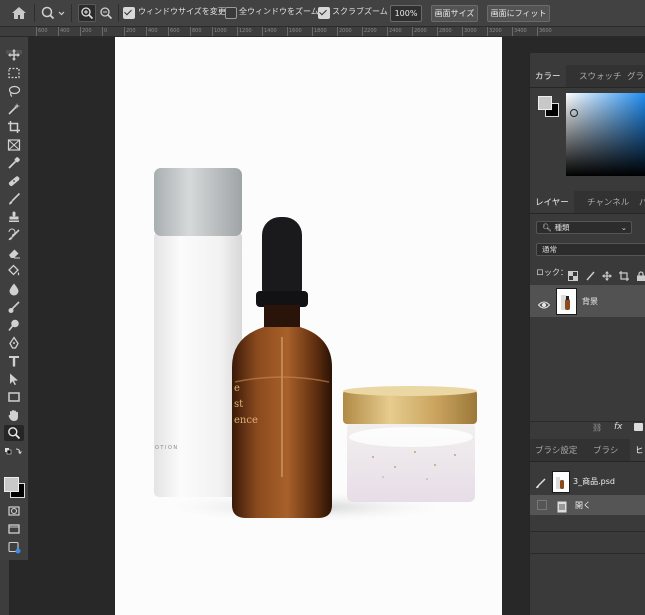 This screenshot has height=615, width=645. Describe the element at coordinates (14, 181) in the screenshot. I see `healing-brush-icon` at that location.